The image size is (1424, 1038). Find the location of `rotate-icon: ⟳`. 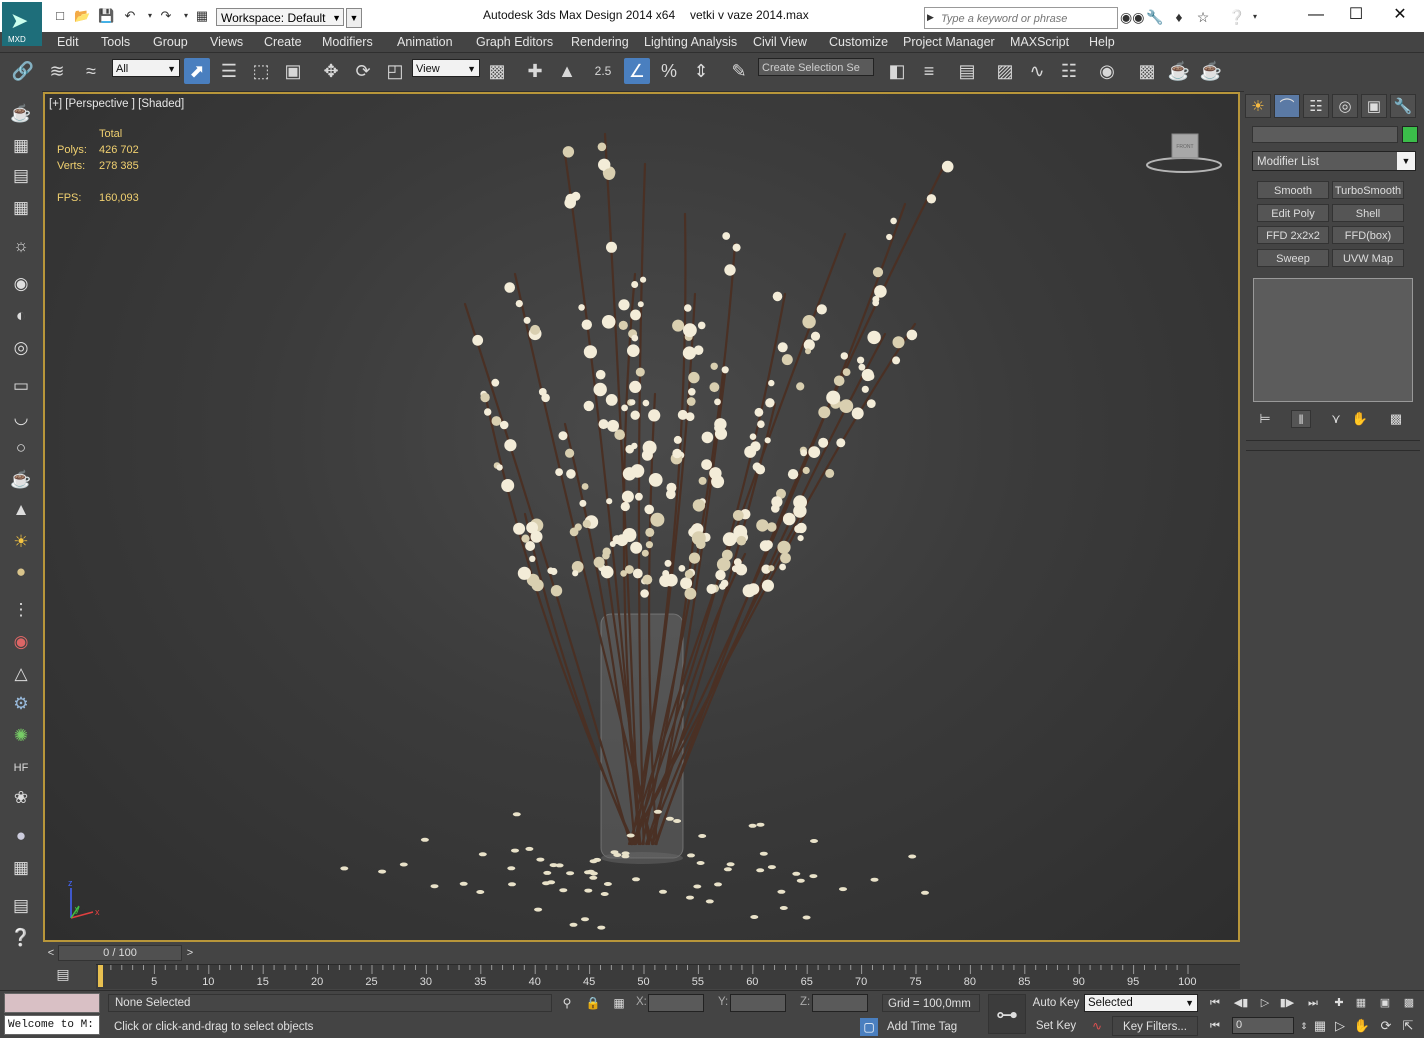

rotate-icon: ⟳ is located at coordinates (363, 71).